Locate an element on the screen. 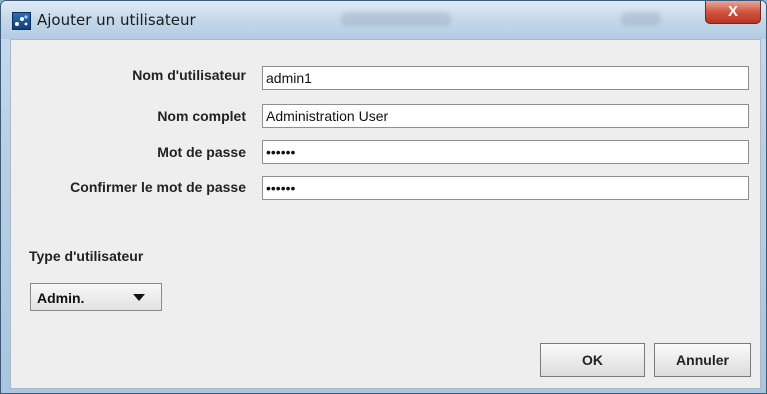 Image resolution: width=767 pixels, height=394 pixels. title-bar: Ajouter un utilisateur X is located at coordinates (383, 20).